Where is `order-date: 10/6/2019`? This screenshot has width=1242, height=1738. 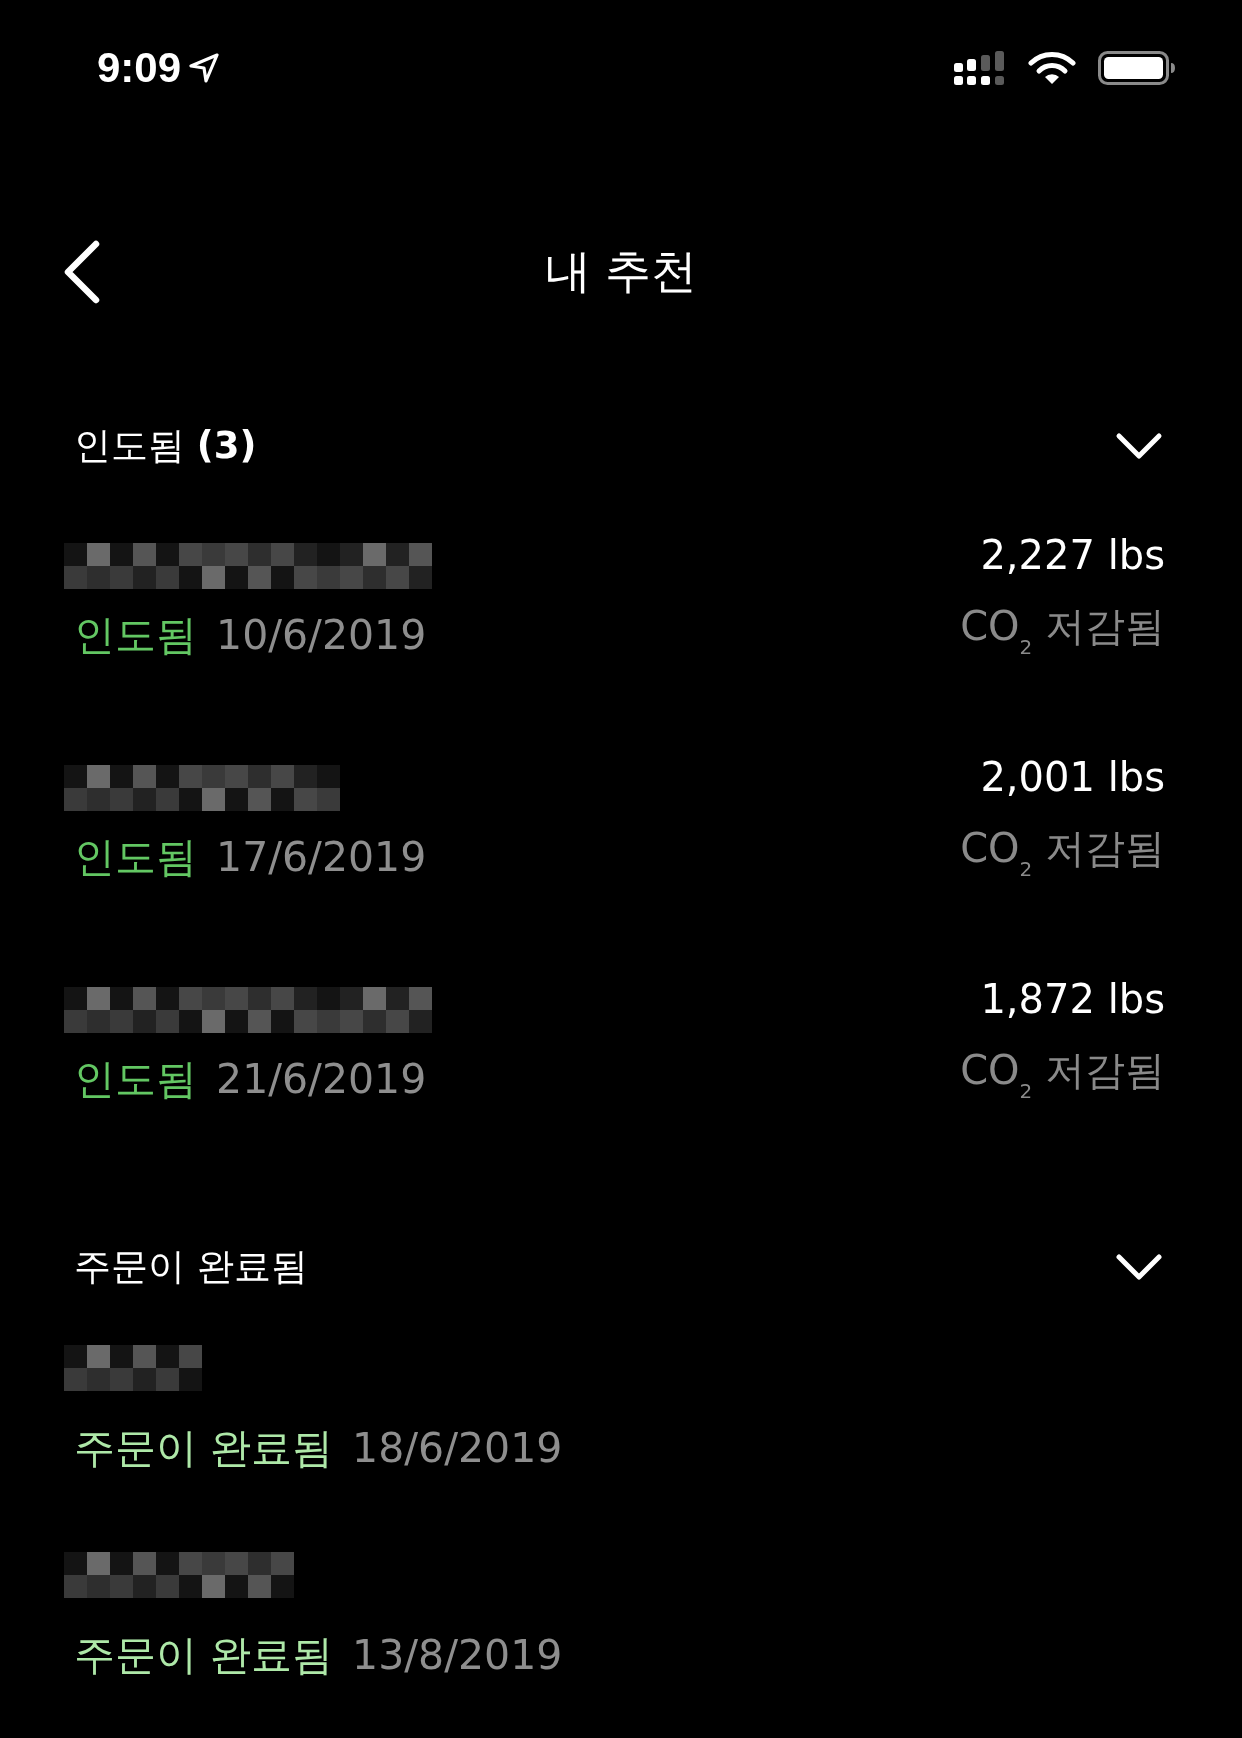
order-date: 10/6/2019 is located at coordinates (321, 635).